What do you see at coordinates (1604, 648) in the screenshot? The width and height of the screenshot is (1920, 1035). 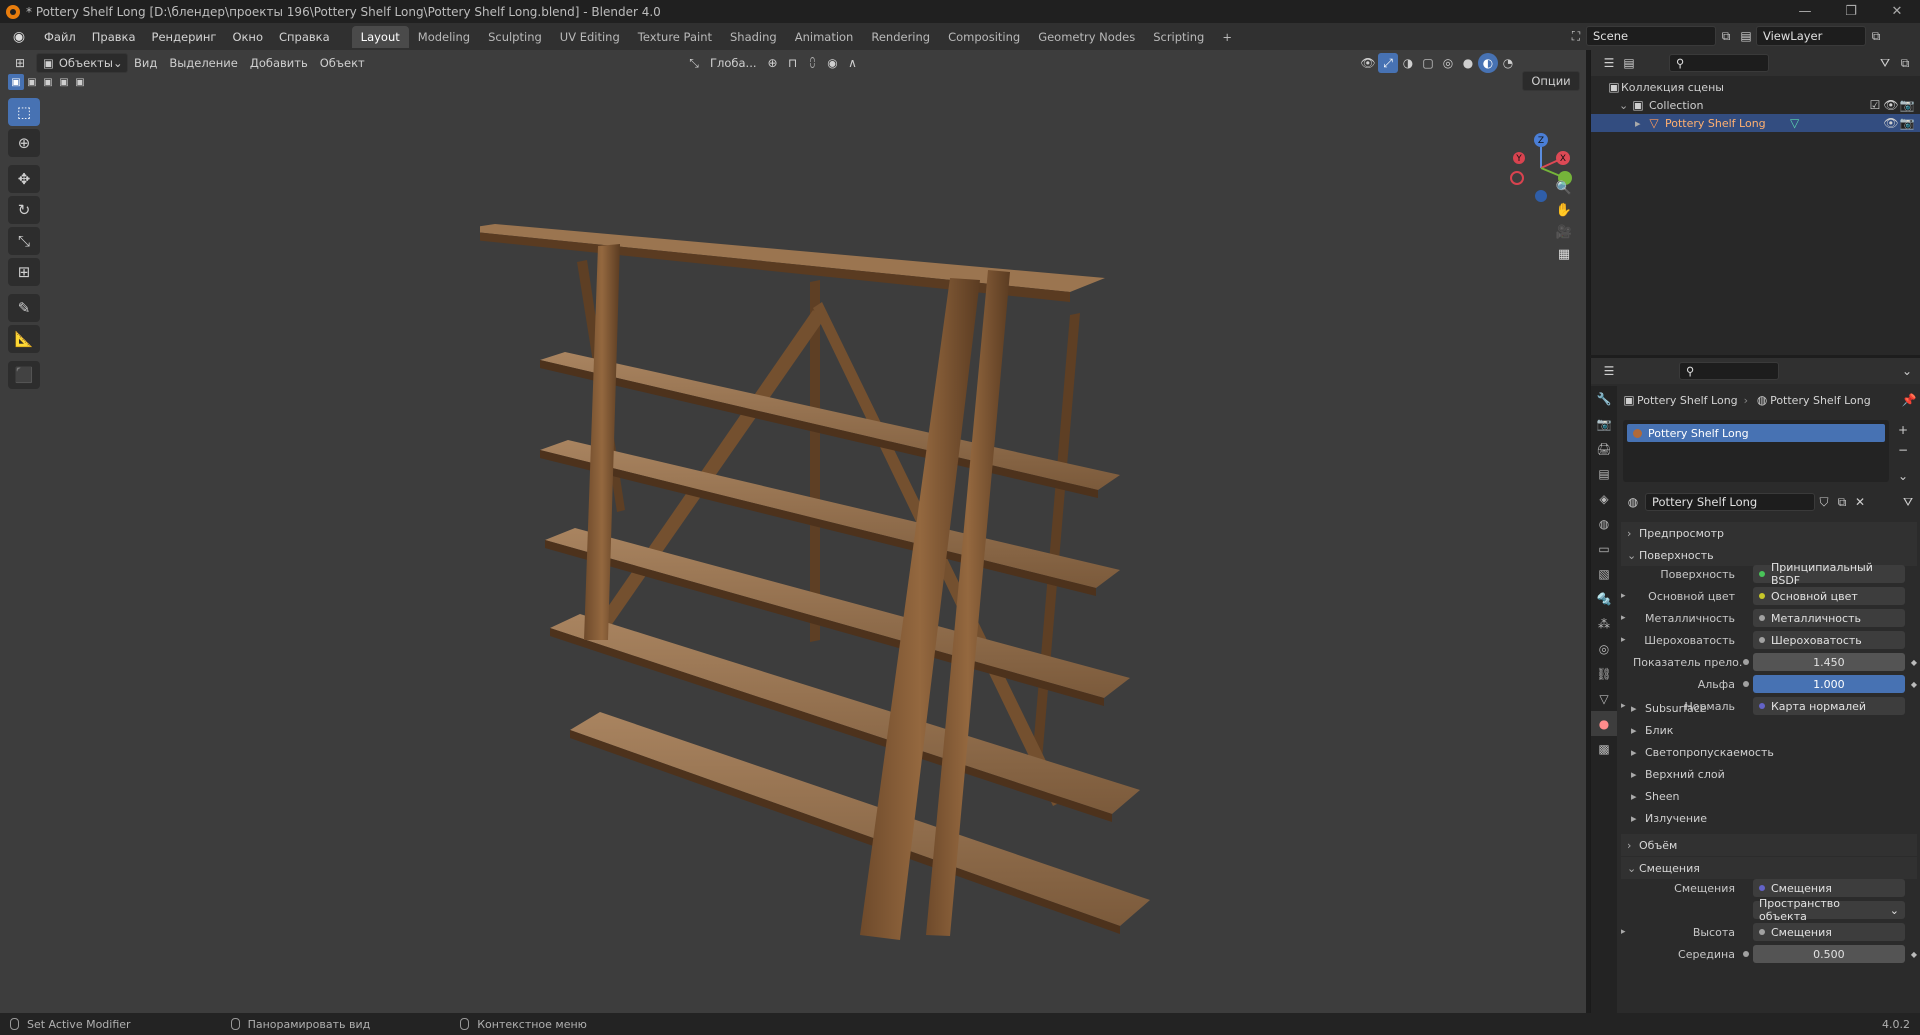 I see `physics-tab-icon: ◎` at bounding box center [1604, 648].